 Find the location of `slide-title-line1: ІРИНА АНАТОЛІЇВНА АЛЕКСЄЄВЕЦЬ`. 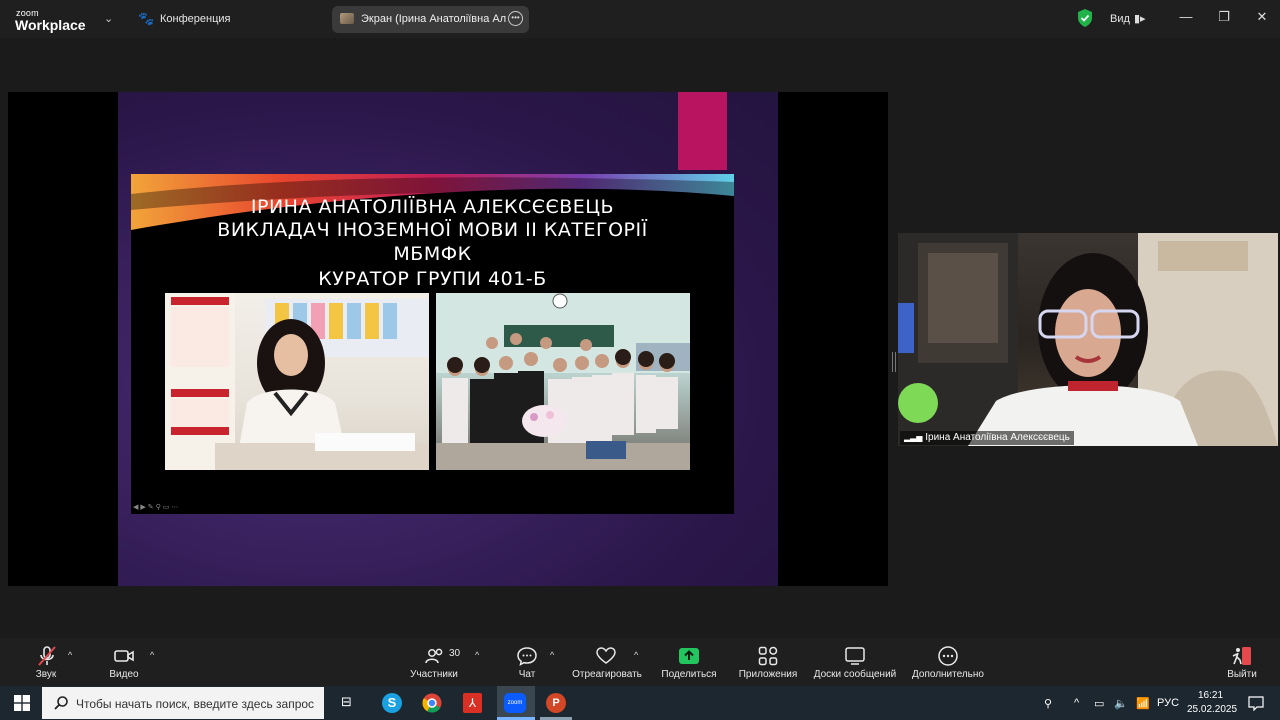

slide-title-line1: ІРИНА АНАТОЛІЇВНА АЛЕКСЄЄВЕЦЬ is located at coordinates (432, 207).